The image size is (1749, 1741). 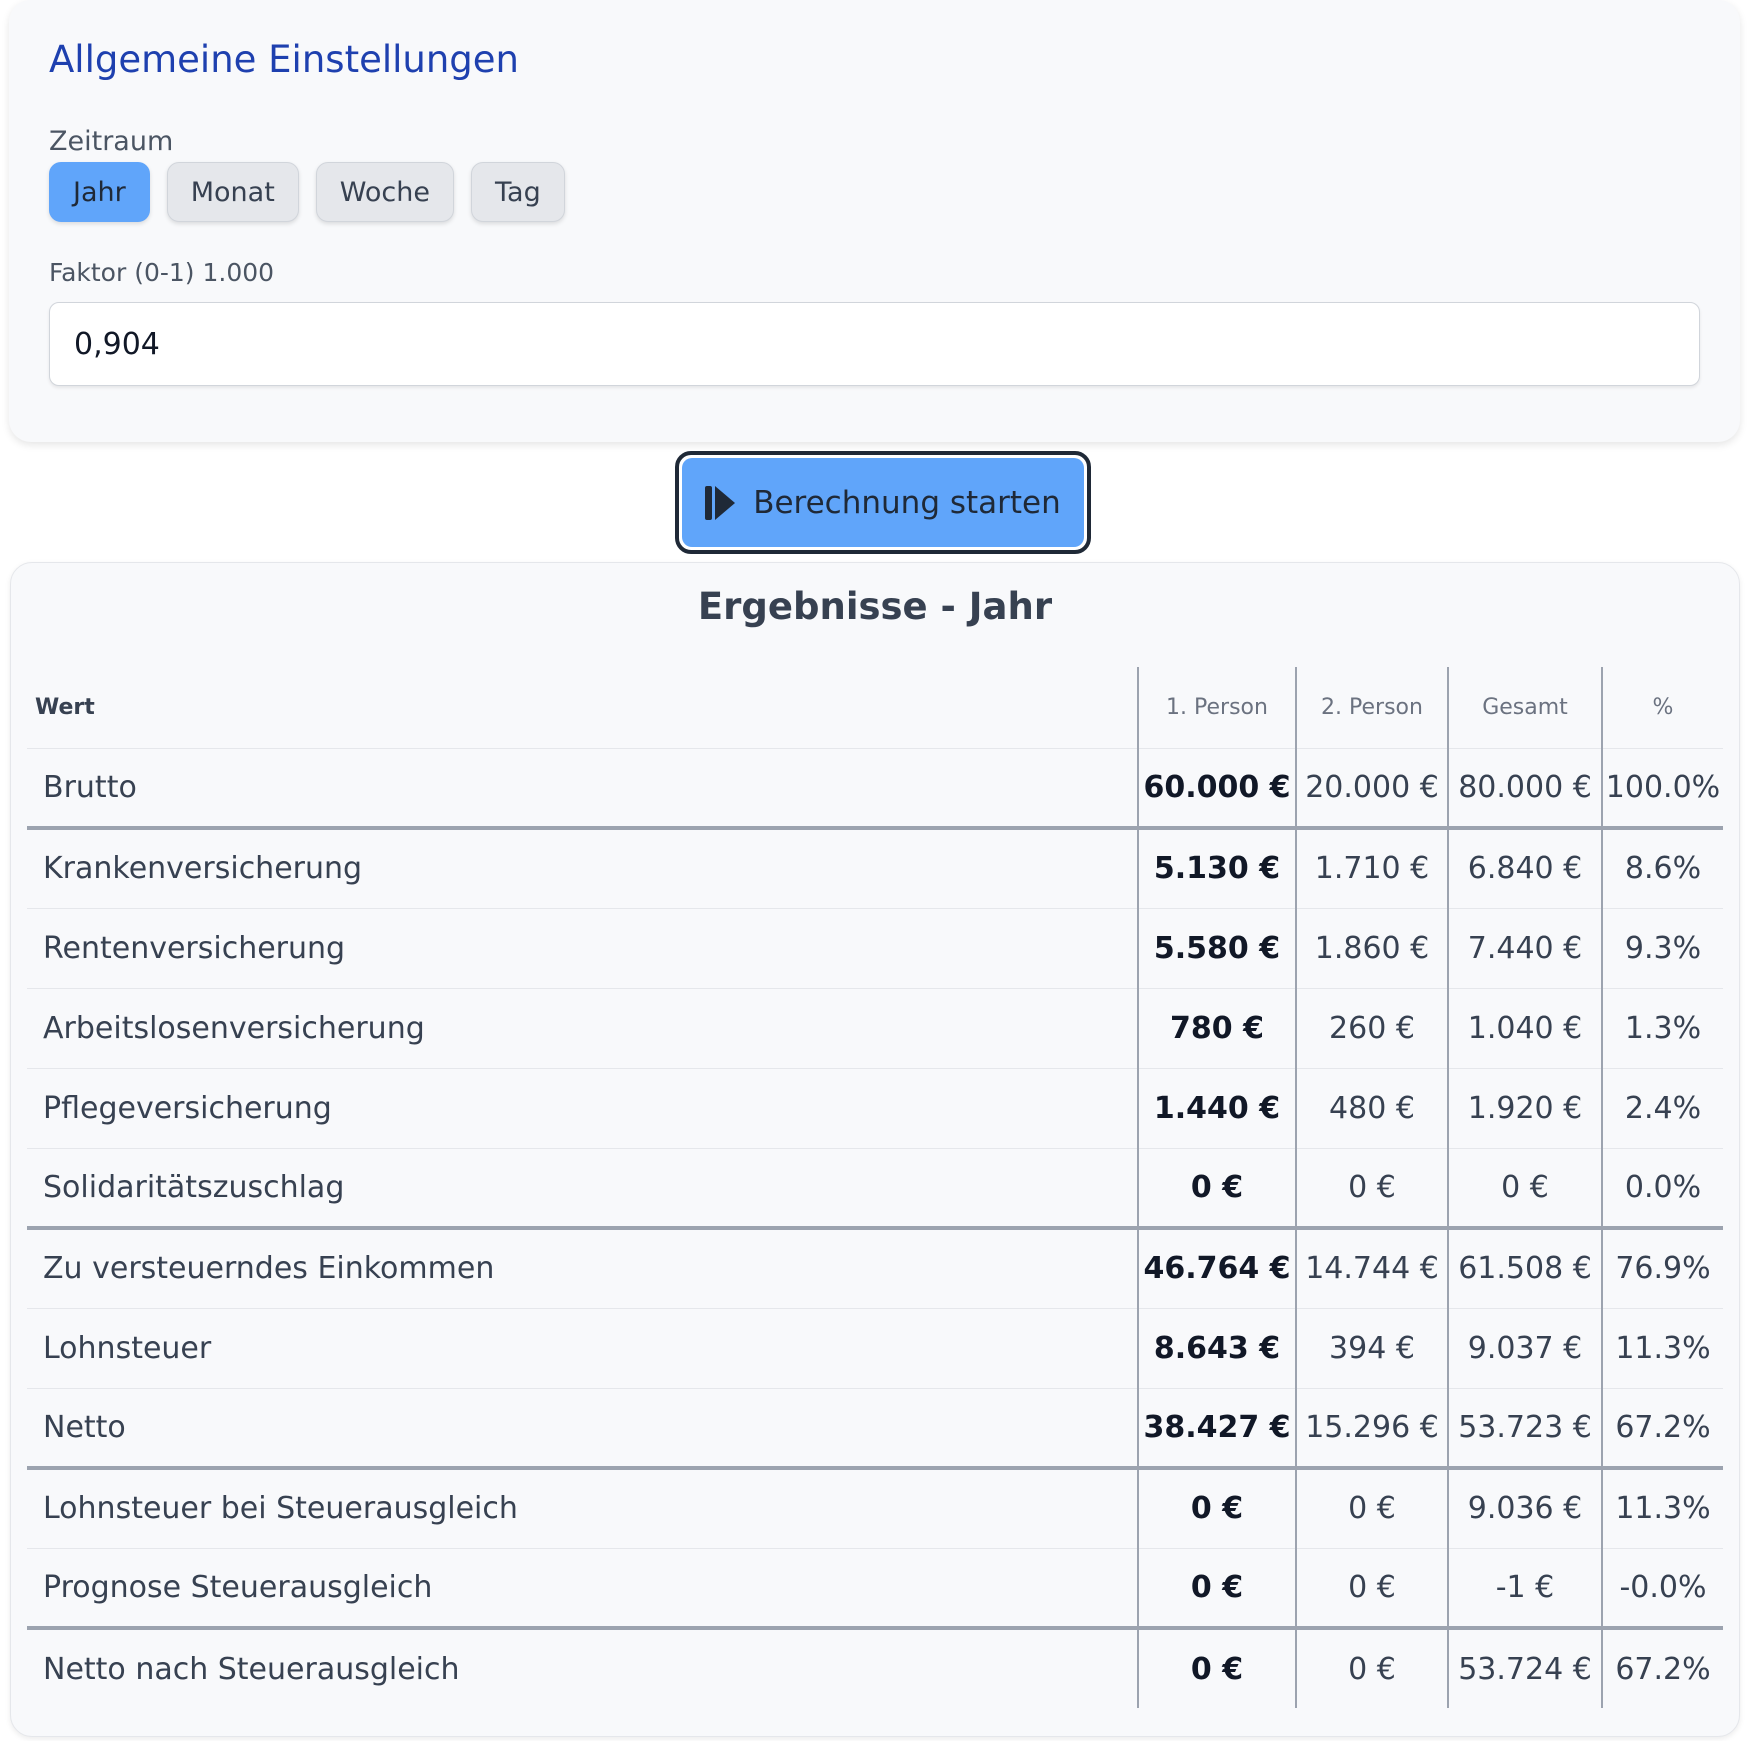 I want to click on table-row: Netto 38.427 € 15.296 € 53.723 € 67.2%, so click(x=875, y=1429).